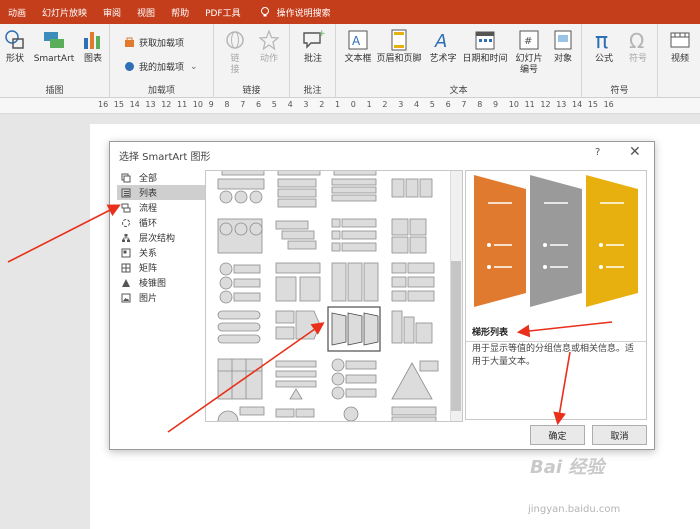 The image size is (700, 529). Describe the element at coordinates (564, 329) in the screenshot. I see `arrow-to-preview-title` at that location.